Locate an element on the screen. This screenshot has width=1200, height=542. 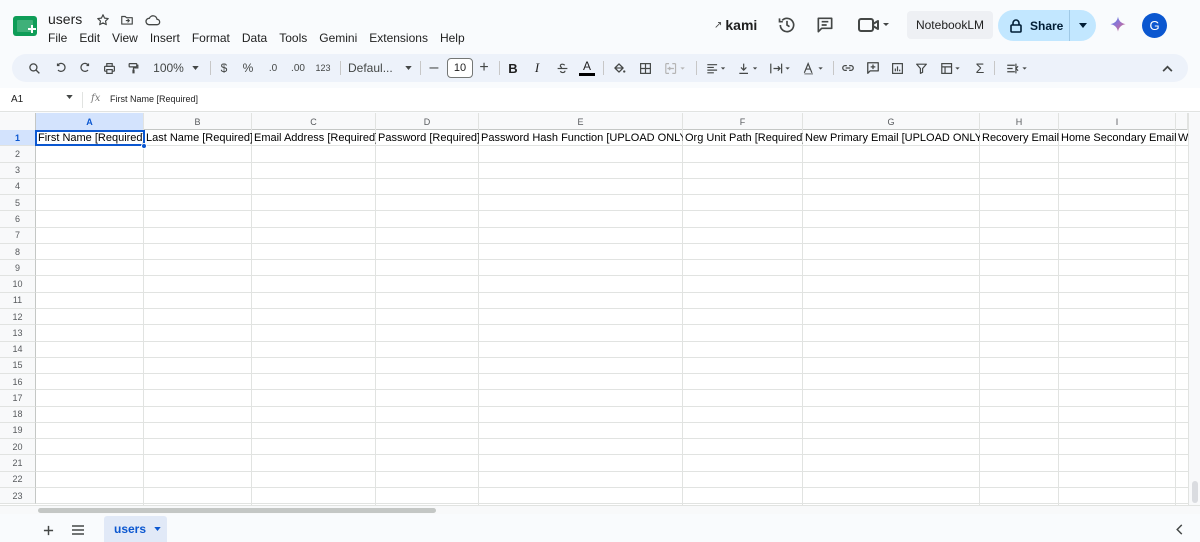
cell-f1: Org Unit Path [Required] is located at coordinates (743, 138).